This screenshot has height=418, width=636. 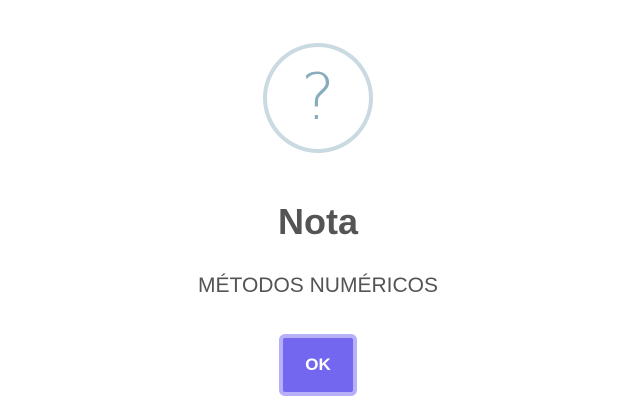 What do you see at coordinates (318, 221) in the screenshot?
I see `dialog-title: Nota` at bounding box center [318, 221].